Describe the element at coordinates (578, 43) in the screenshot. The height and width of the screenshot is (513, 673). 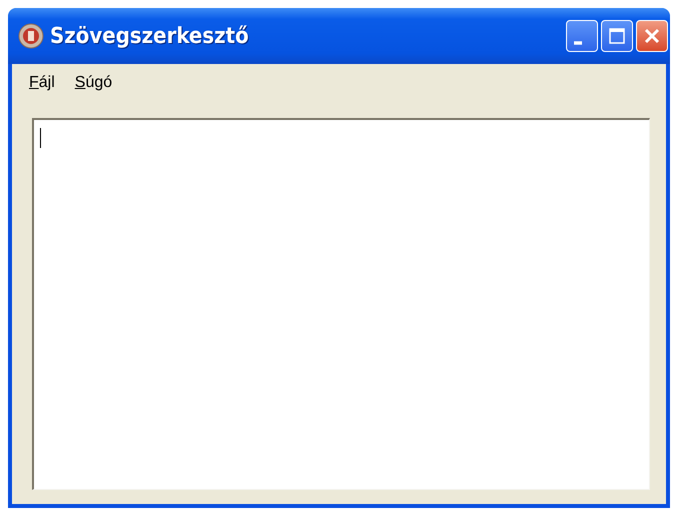
I see `minimize-icon` at that location.